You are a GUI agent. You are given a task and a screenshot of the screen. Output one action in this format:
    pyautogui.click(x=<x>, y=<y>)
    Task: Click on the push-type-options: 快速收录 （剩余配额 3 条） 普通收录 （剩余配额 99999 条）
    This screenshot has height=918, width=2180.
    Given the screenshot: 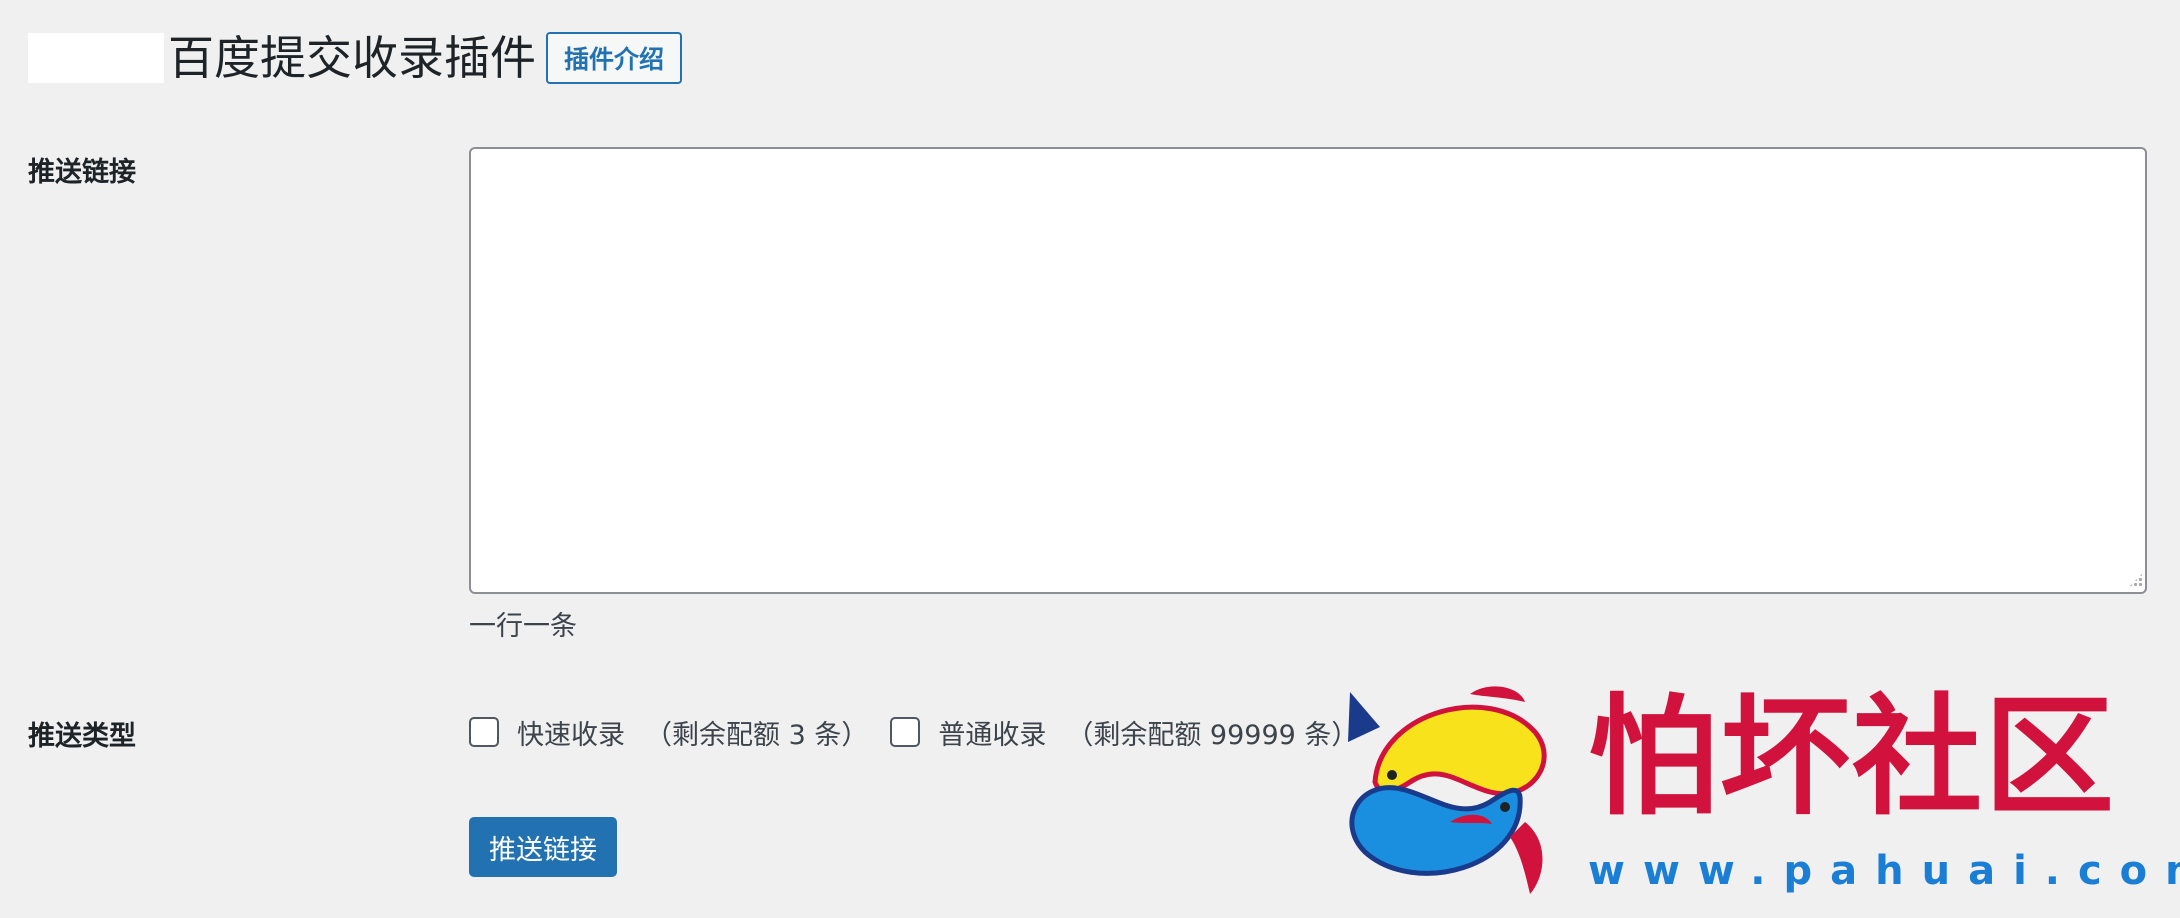 What is the action you would take?
    pyautogui.click(x=924, y=732)
    